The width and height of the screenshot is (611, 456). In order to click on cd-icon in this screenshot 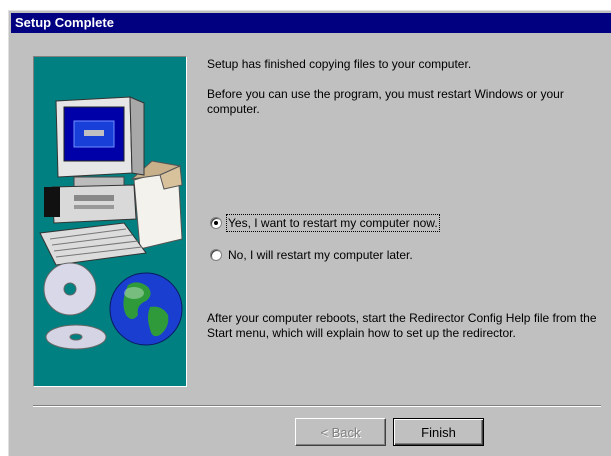, I will do `click(75, 306)`.